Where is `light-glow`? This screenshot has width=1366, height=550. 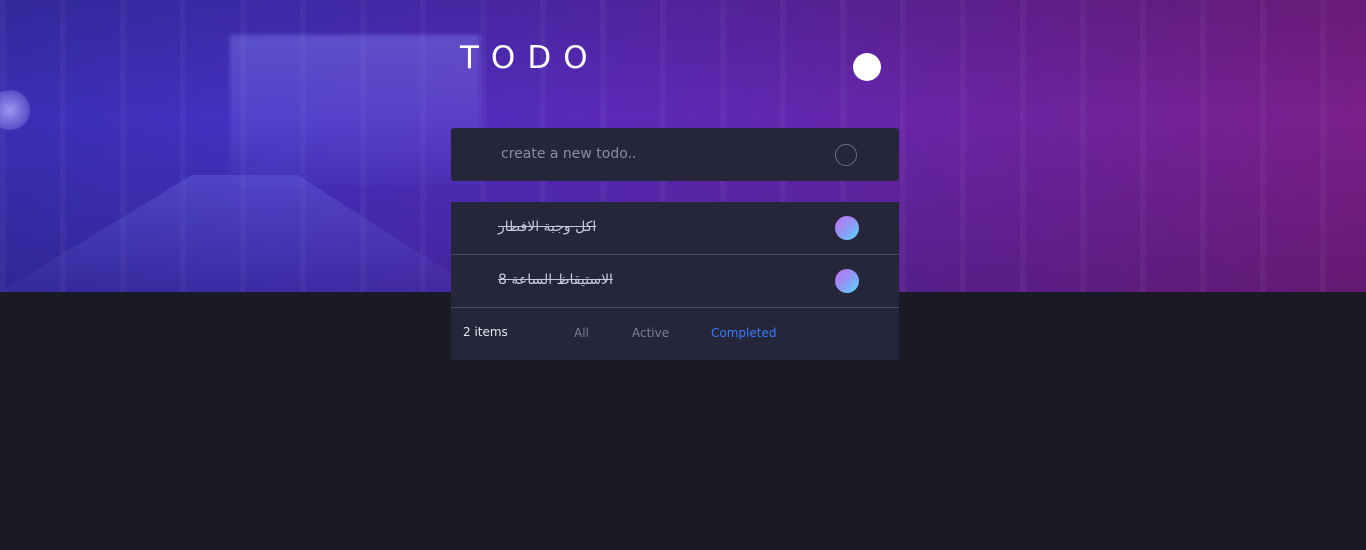
light-glow is located at coordinates (15, 110).